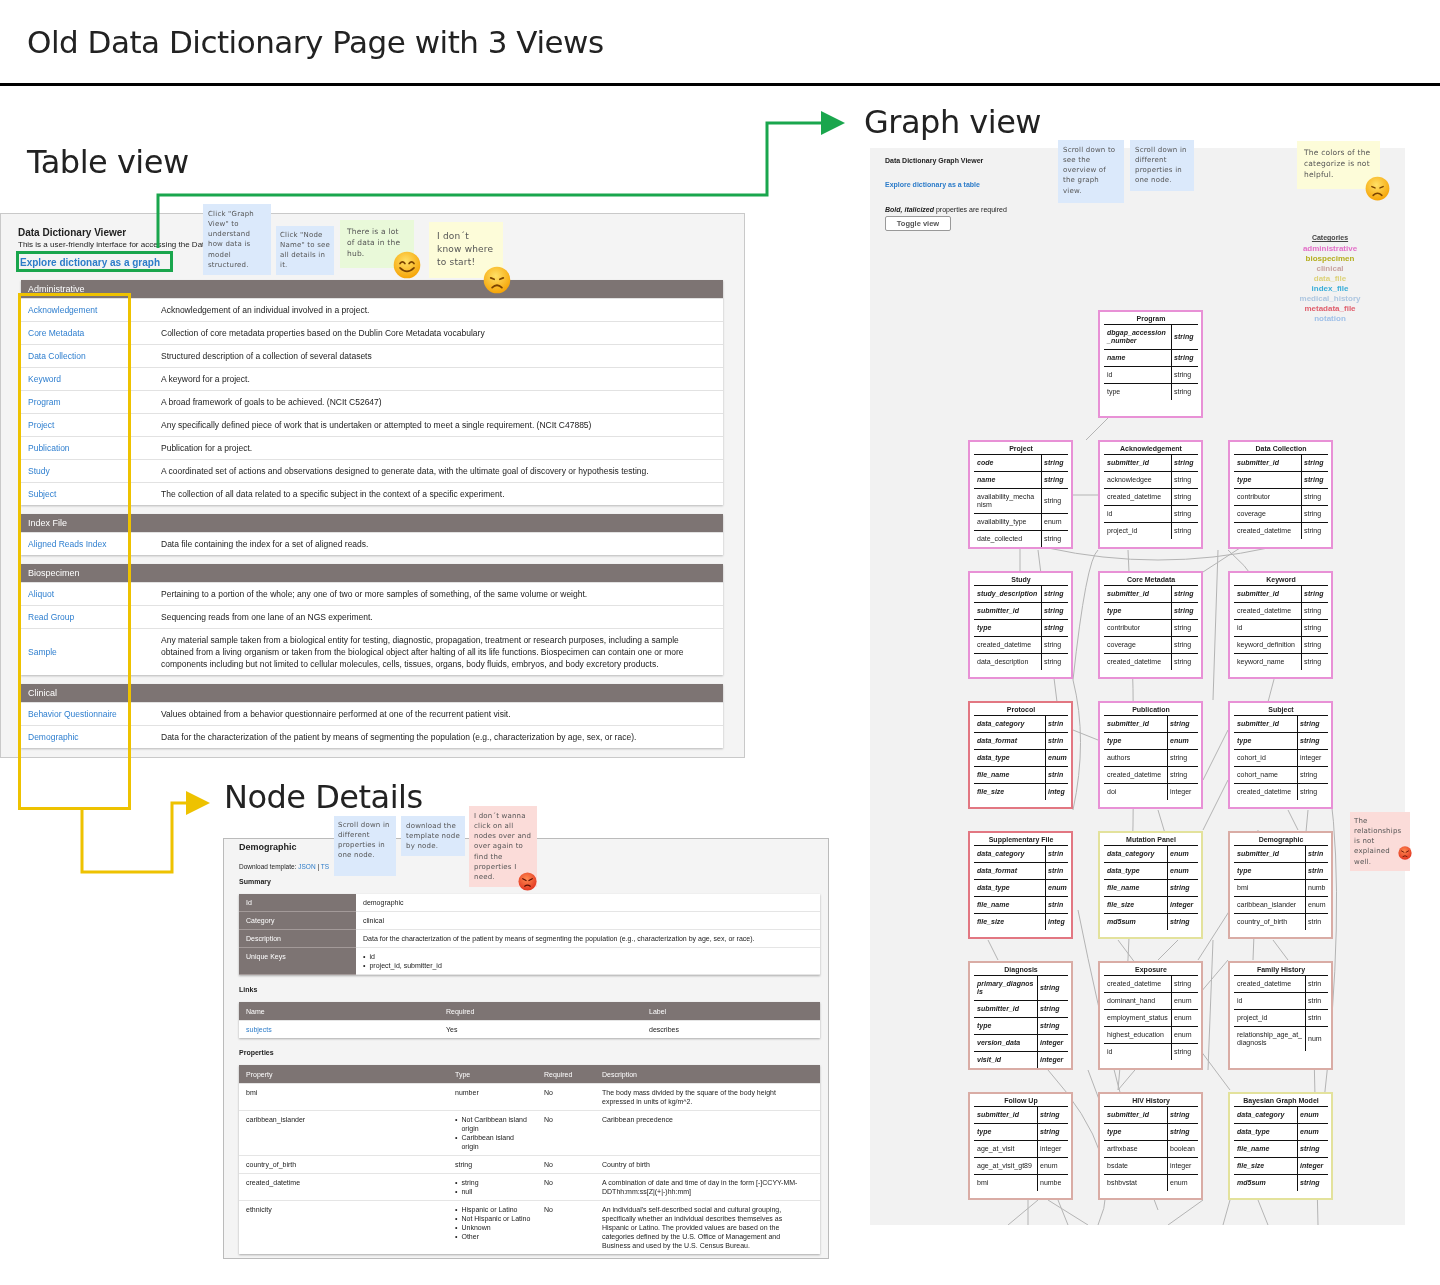 This screenshot has height=1285, width=1440. What do you see at coordinates (372, 572) in the screenshot?
I see `category-header: Biospecimen` at bounding box center [372, 572].